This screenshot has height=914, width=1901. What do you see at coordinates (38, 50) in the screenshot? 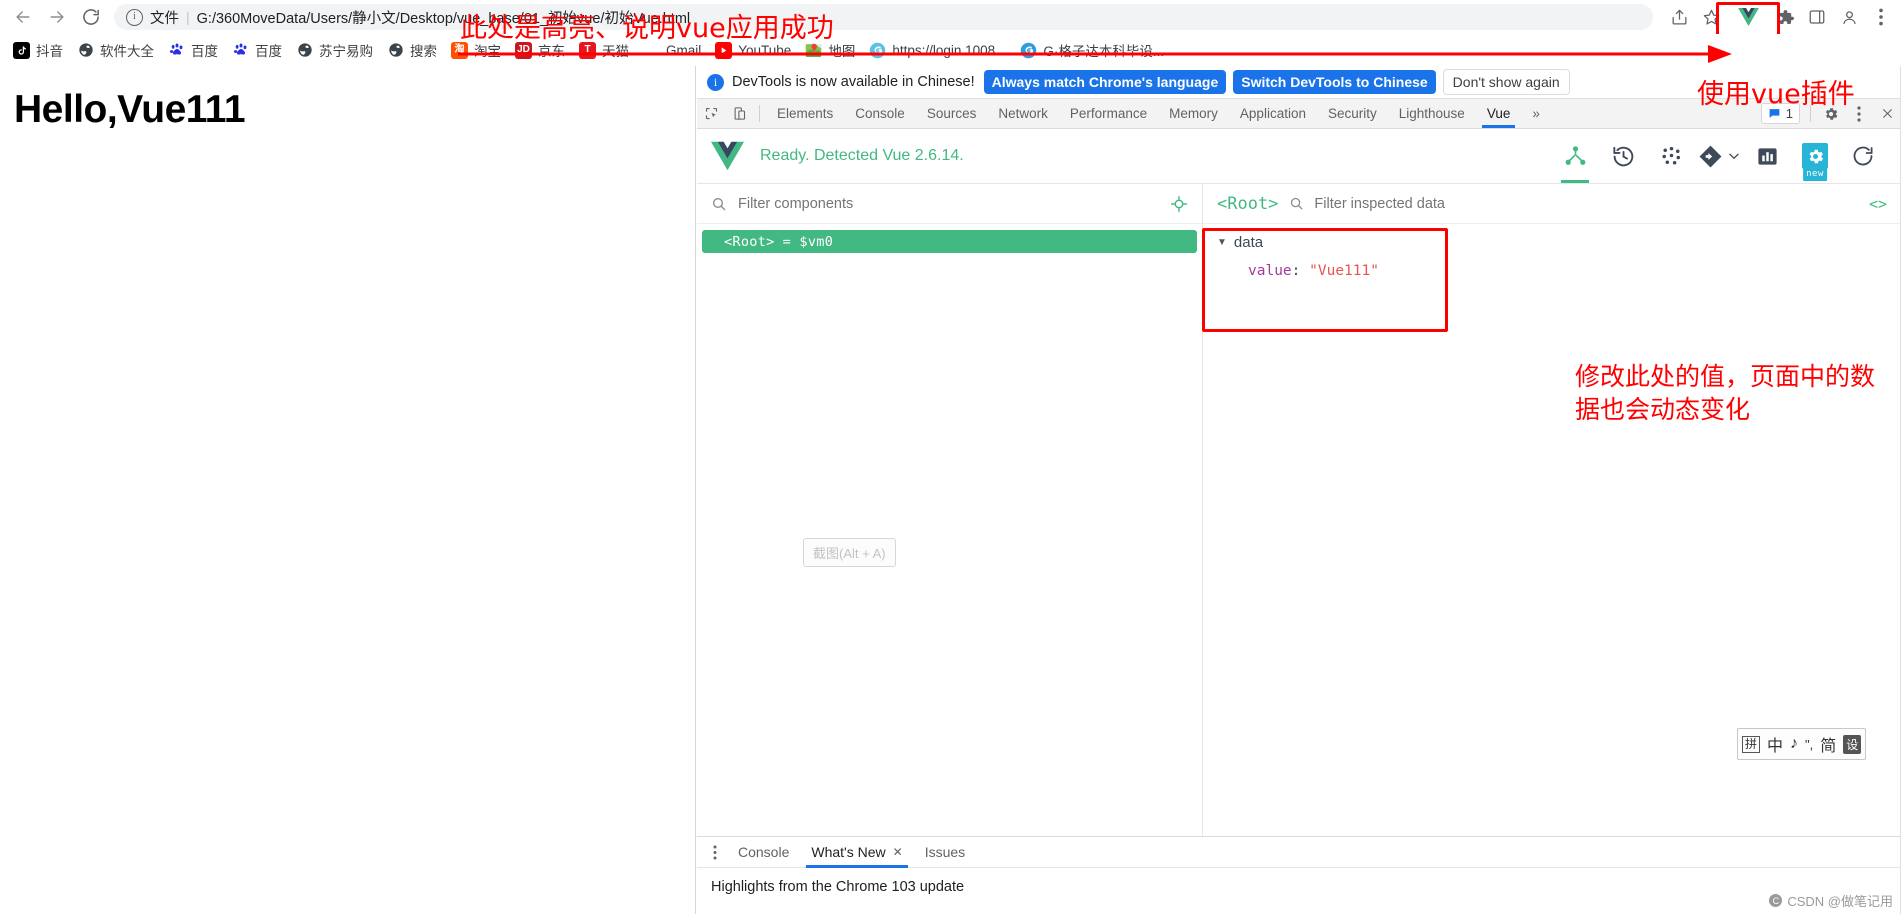
I see `bookmark-item: 抖音` at bounding box center [38, 50].